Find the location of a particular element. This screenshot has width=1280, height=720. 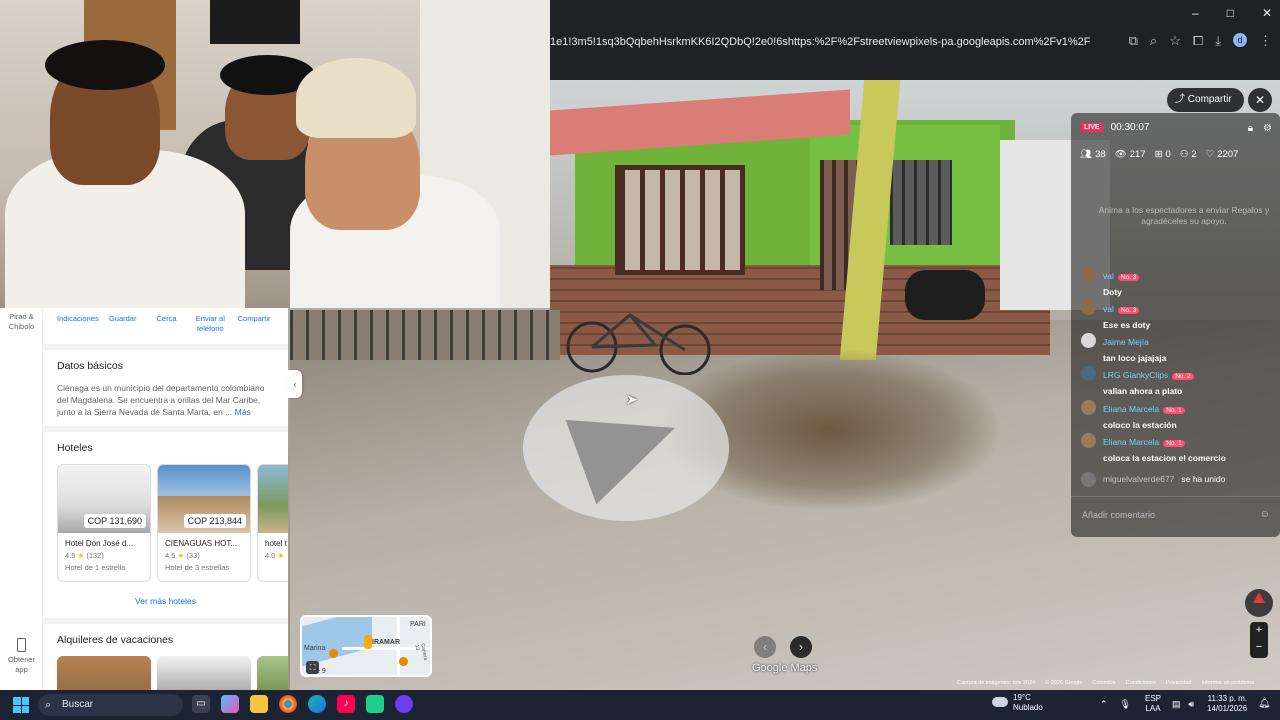

hotel-name: hotel t is located at coordinates (276, 543).